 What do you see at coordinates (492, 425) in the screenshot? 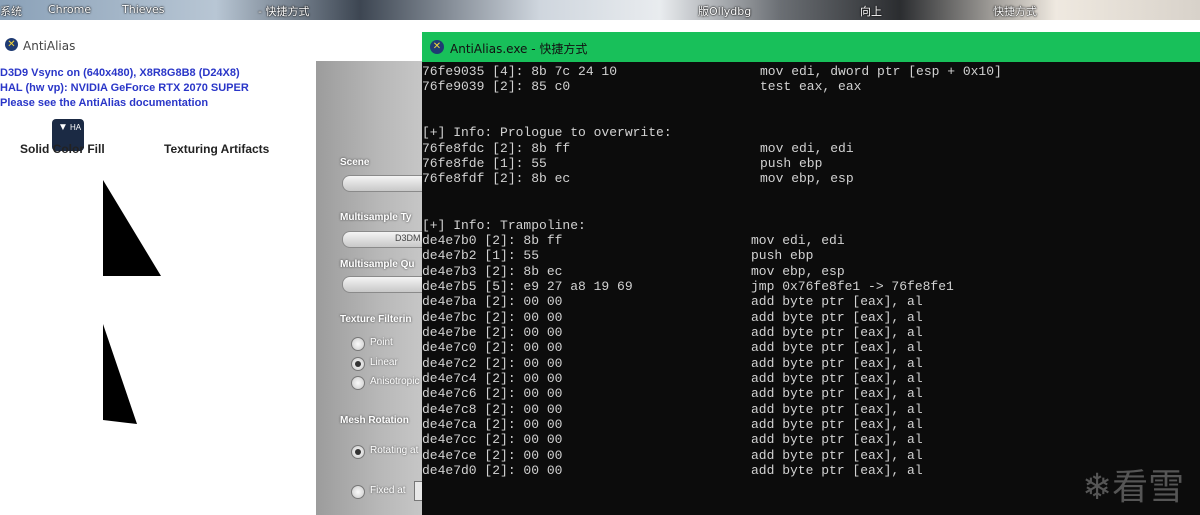
I see `console-line-bytes: de4e7ca [2]: 00 00` at bounding box center [492, 425].